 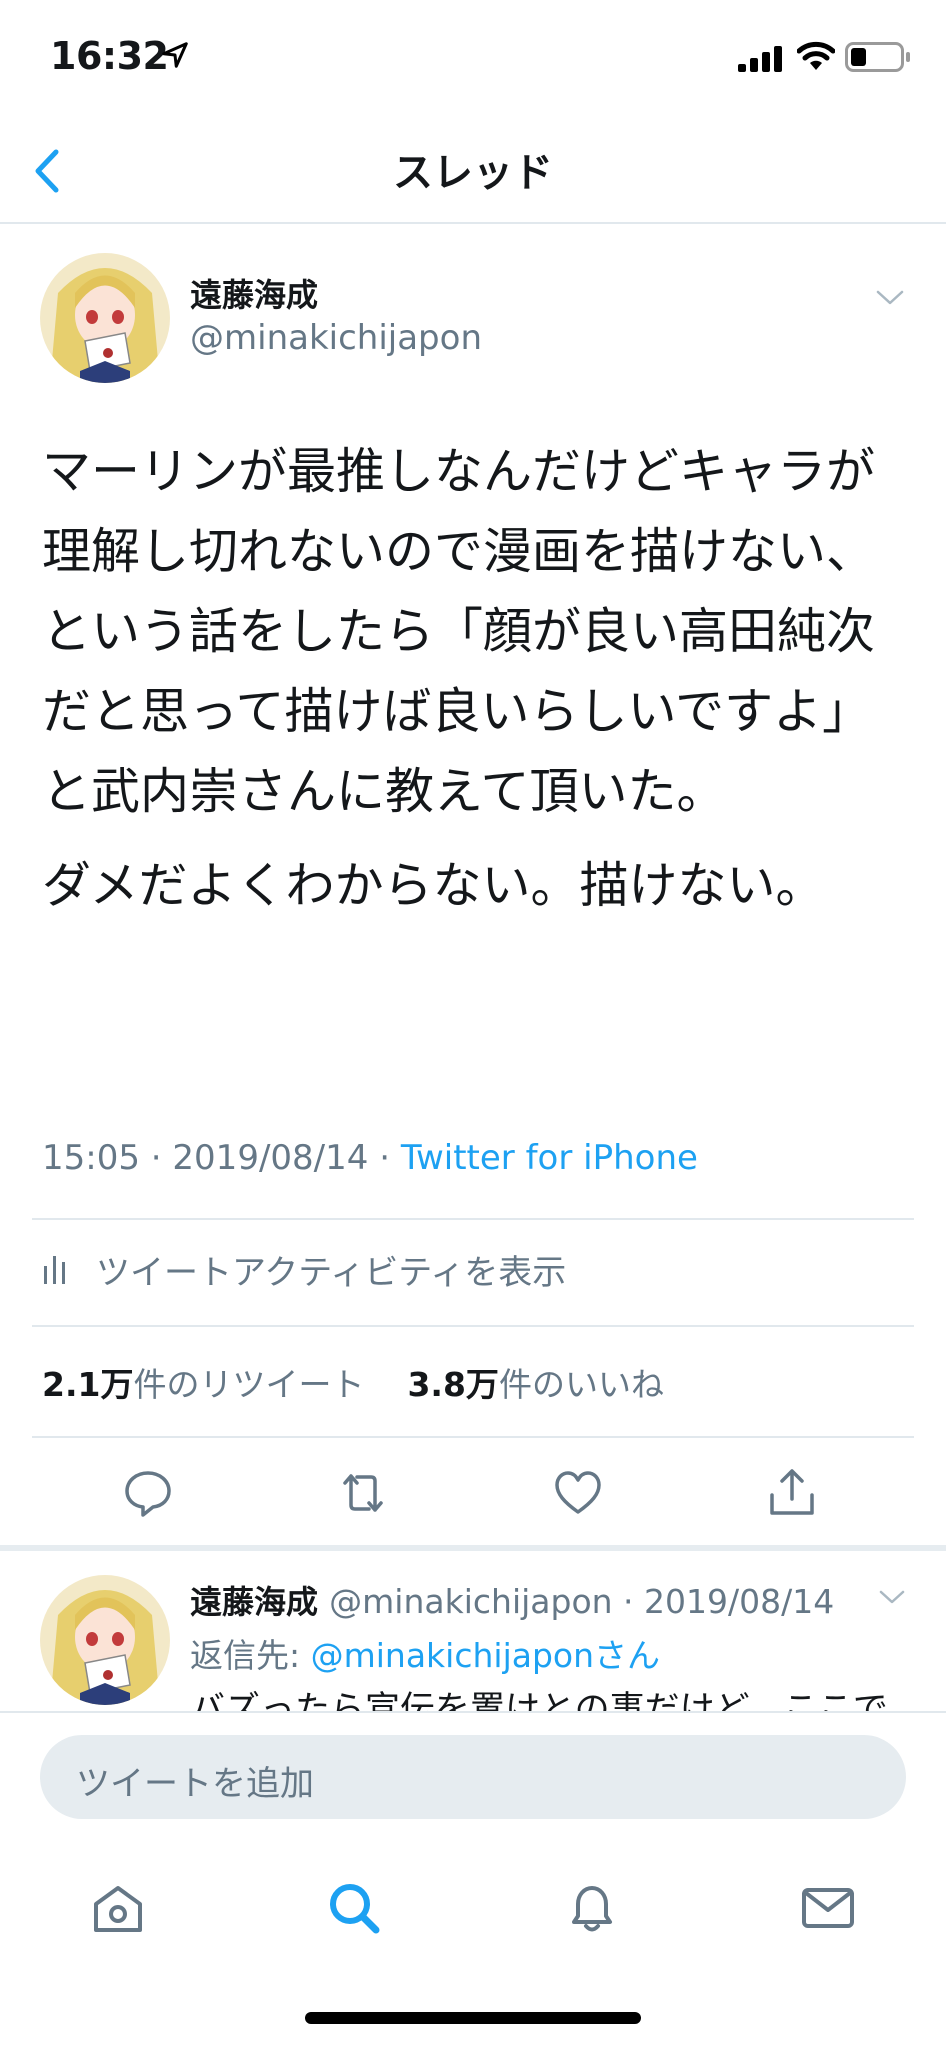 I want to click on reply-author-line: 遠藤海成 @minakichijapon · 2019/08/14, so click(x=512, y=1601).